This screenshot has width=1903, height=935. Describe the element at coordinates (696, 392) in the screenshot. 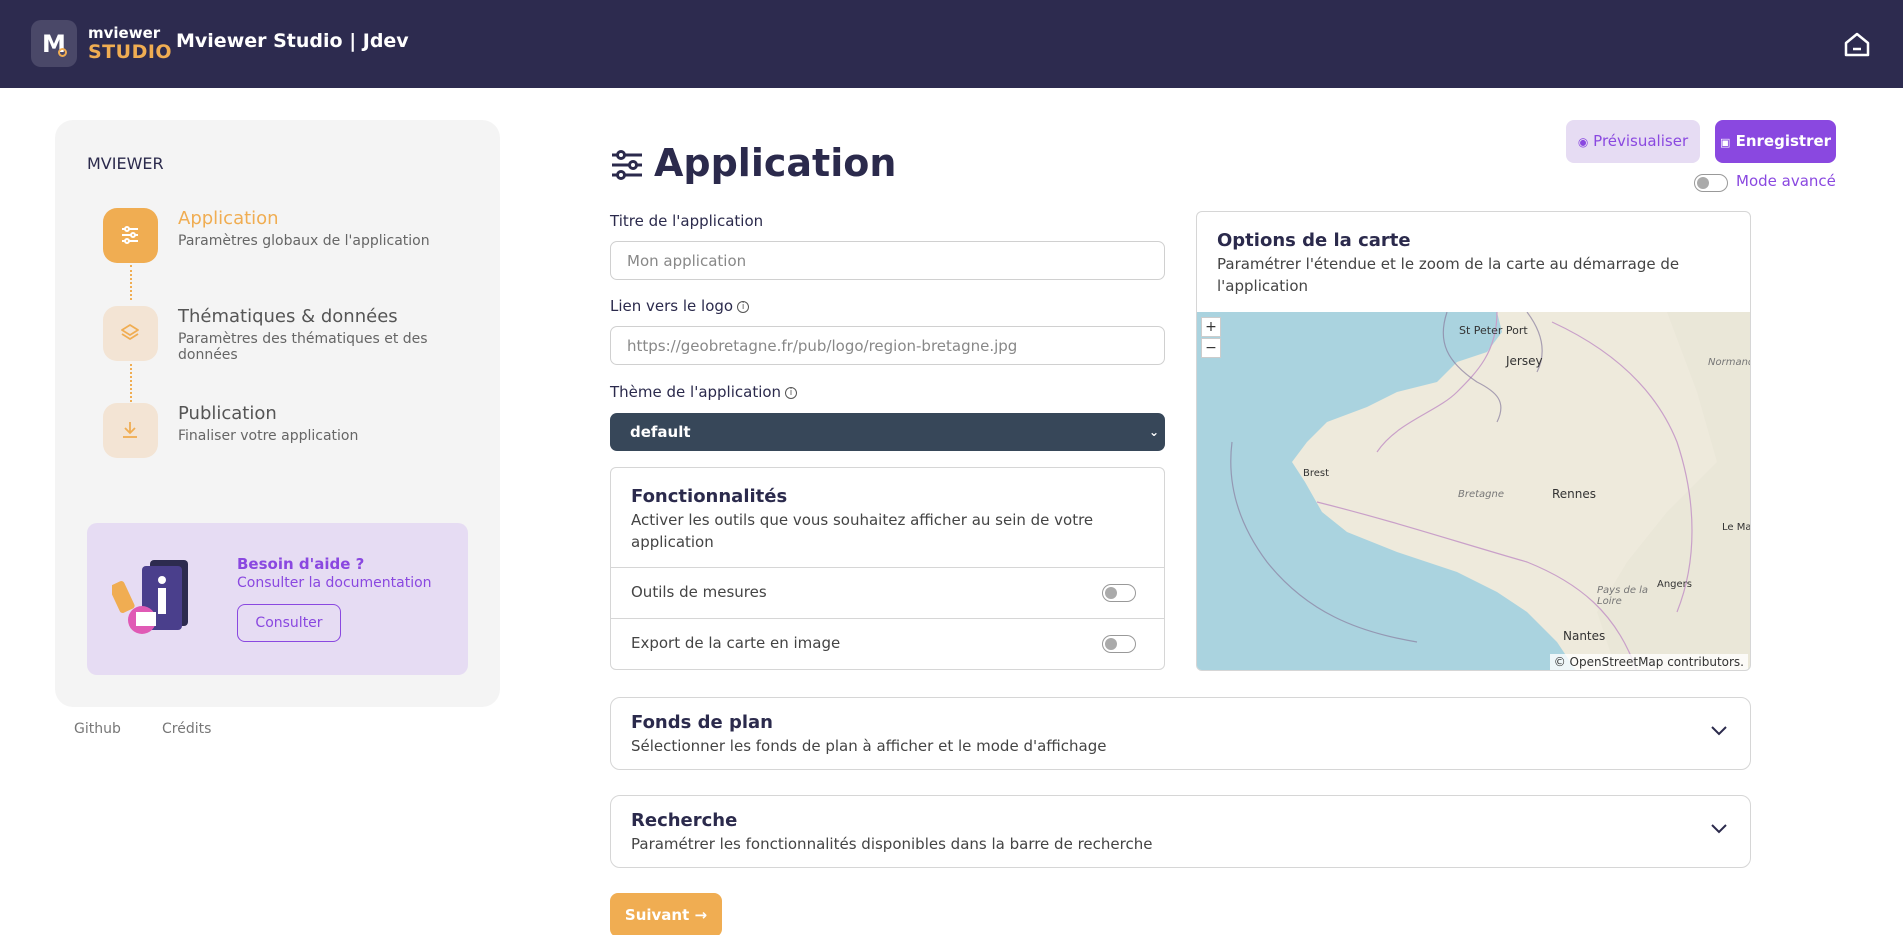

I see `theme-label-text: Thème de l'application` at that location.